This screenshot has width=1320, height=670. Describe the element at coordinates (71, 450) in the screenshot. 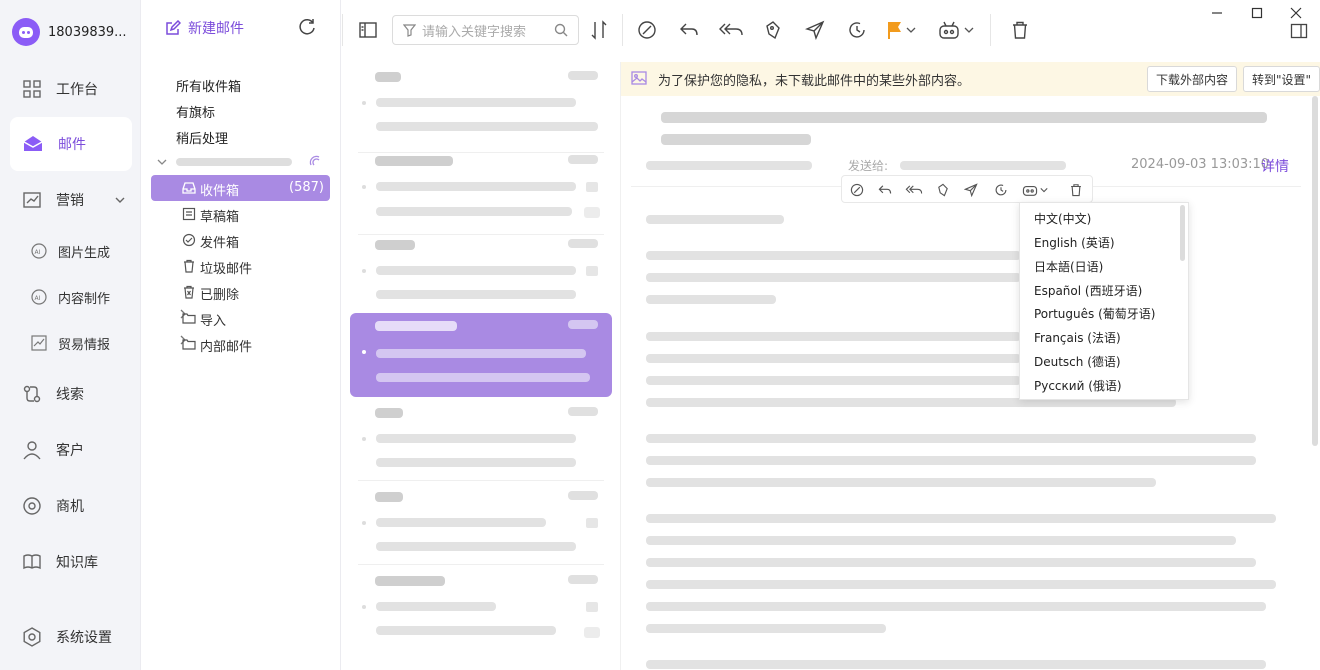

I see `nav-customers: 客户` at that location.